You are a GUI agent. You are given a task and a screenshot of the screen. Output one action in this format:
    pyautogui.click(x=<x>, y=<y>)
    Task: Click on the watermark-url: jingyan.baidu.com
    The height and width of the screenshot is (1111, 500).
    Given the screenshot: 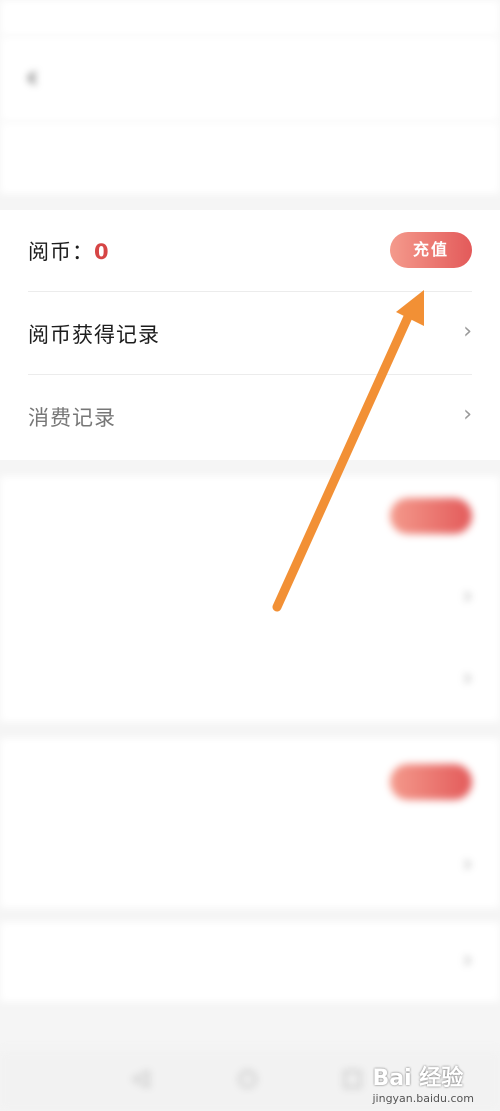 What is the action you would take?
    pyautogui.click(x=423, y=1098)
    